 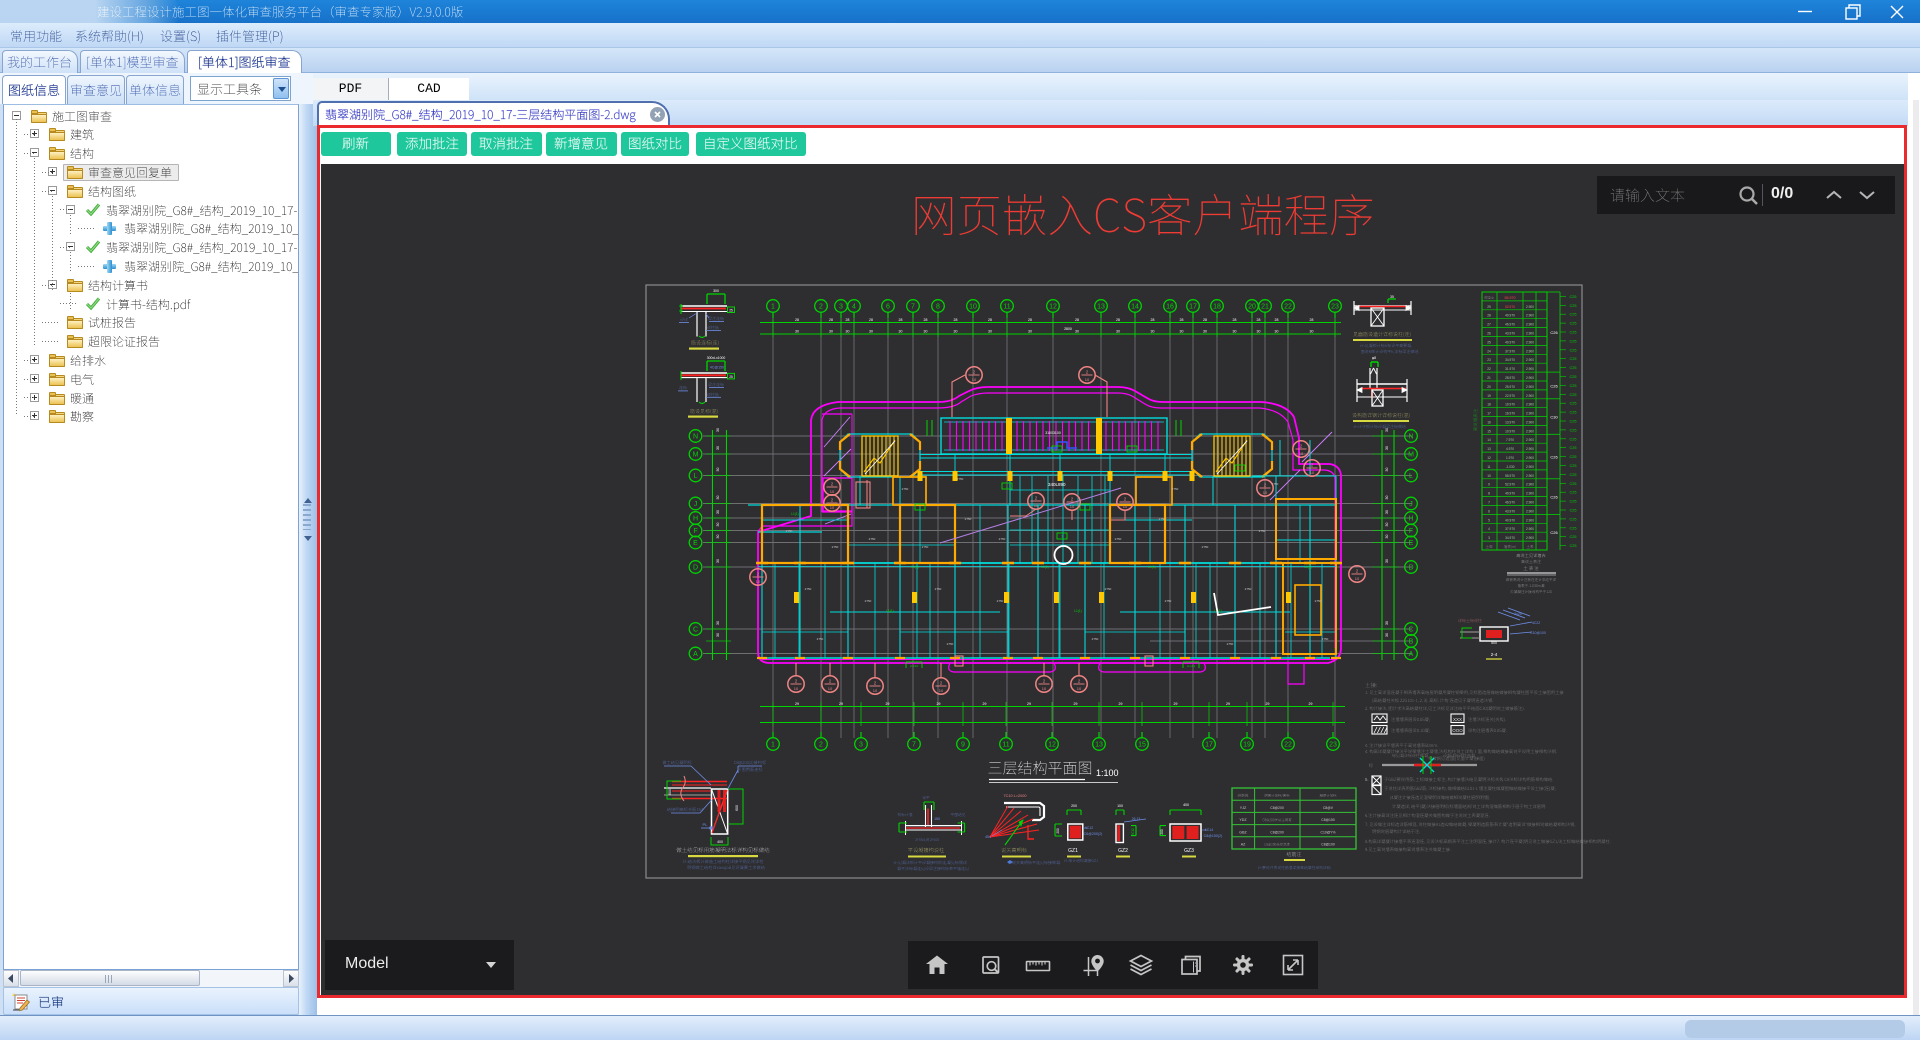 What do you see at coordinates (696, 455) in the screenshot?
I see `svg-text: M` at bounding box center [696, 455].